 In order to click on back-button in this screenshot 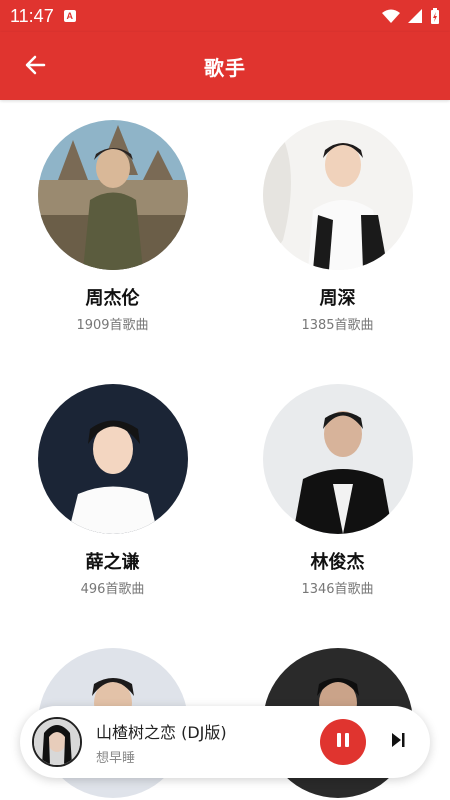, I will do `click(35, 67)`.